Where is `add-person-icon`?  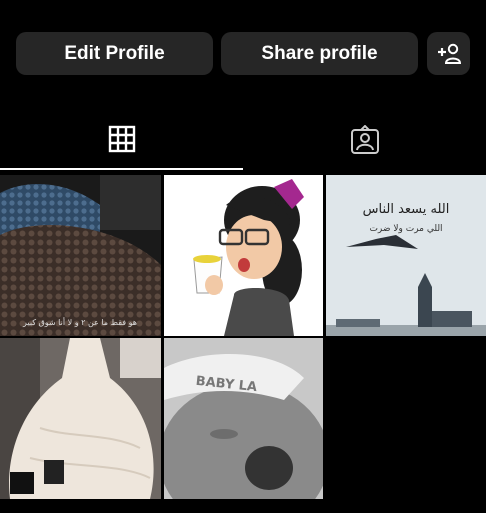 add-person-icon is located at coordinates (449, 53).